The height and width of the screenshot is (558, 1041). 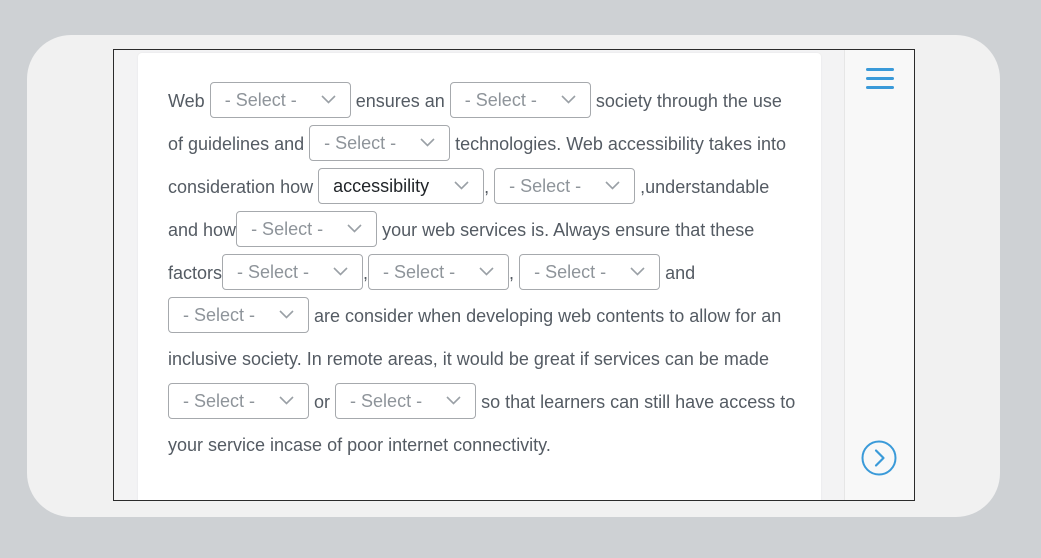 What do you see at coordinates (680, 273) in the screenshot?
I see `passage-text: and` at bounding box center [680, 273].